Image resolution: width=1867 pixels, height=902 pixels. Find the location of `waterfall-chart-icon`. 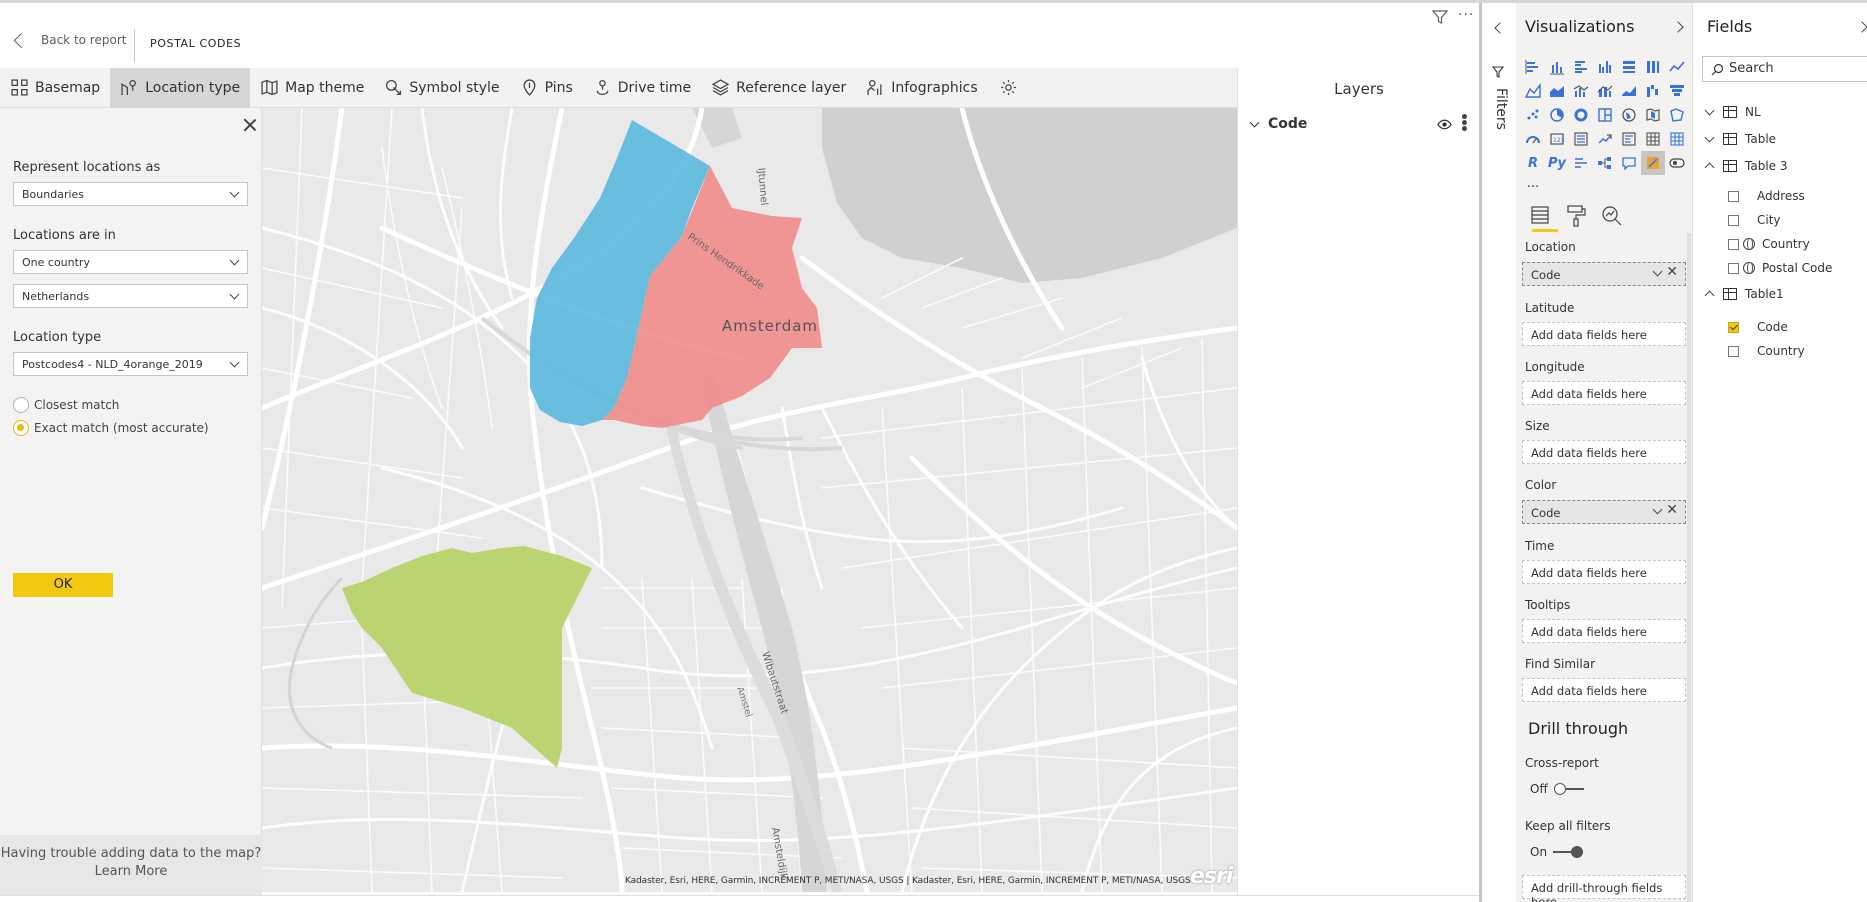

waterfall-chart-icon is located at coordinates (1653, 91).